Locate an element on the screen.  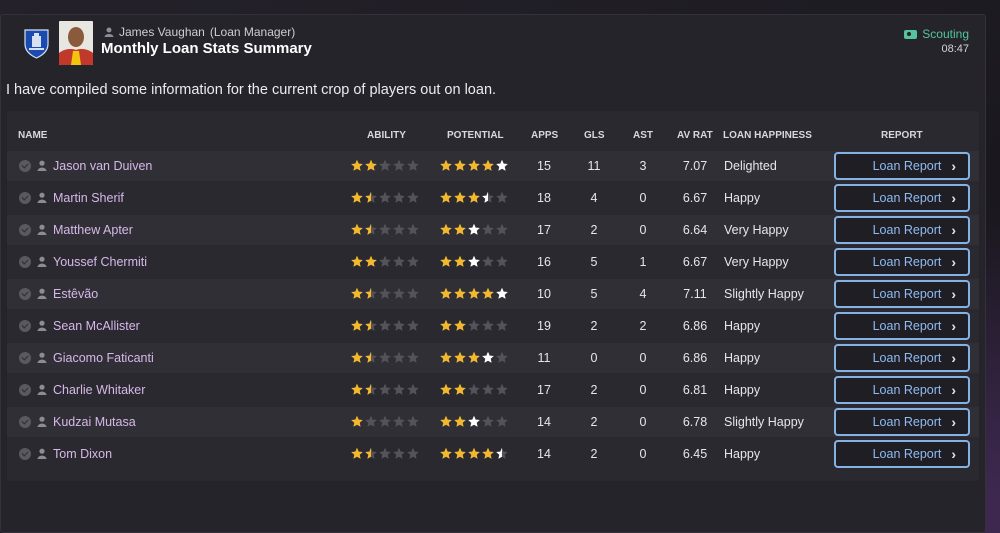
player-name-link: Tom Dixon is located at coordinates (82, 454).